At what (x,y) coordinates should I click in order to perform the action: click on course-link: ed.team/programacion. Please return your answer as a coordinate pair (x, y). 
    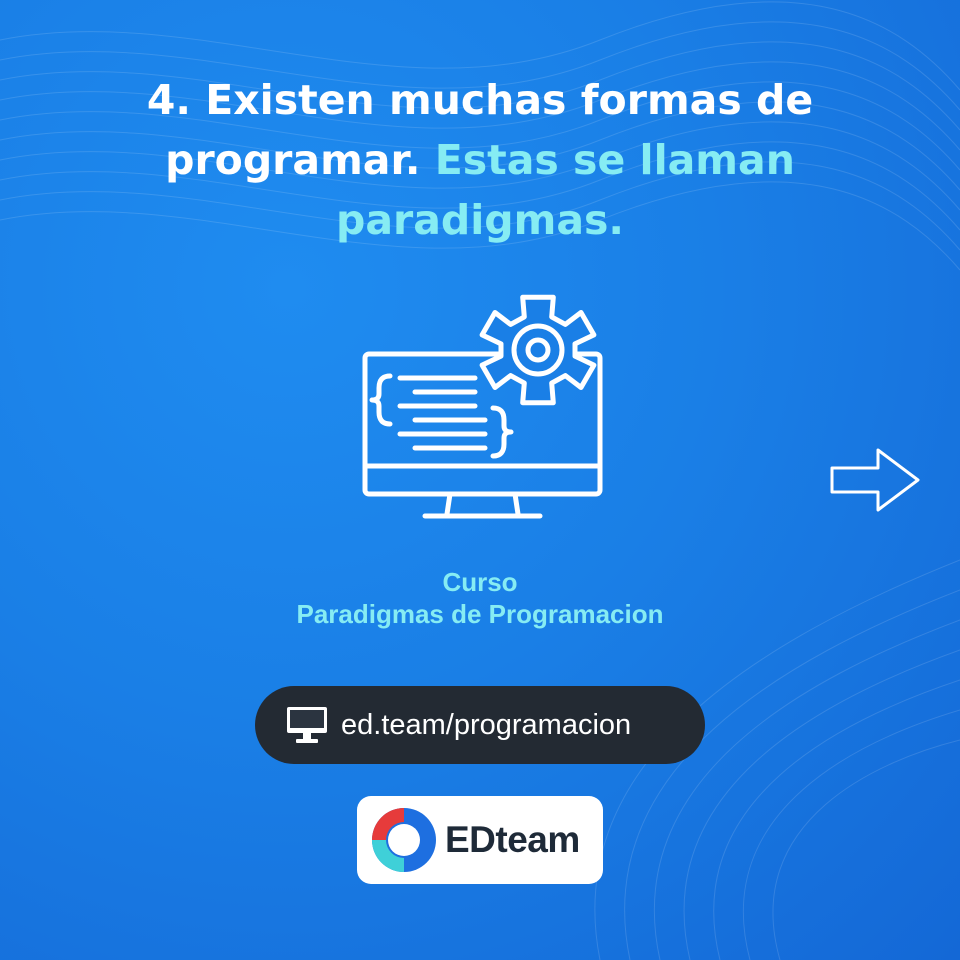
    Looking at the image, I should click on (480, 725).